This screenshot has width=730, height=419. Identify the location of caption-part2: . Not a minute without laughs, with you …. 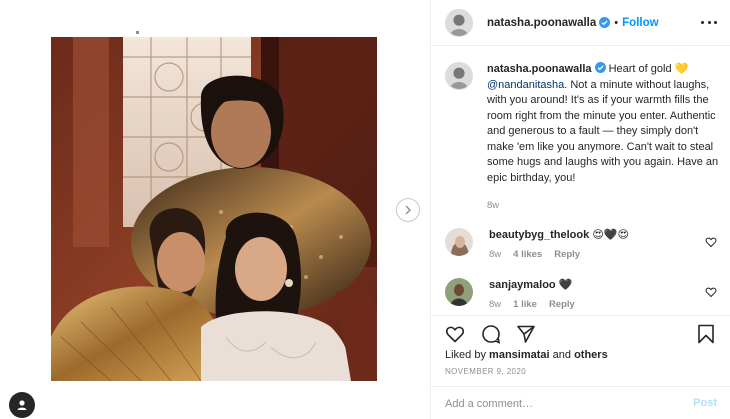
(603, 131).